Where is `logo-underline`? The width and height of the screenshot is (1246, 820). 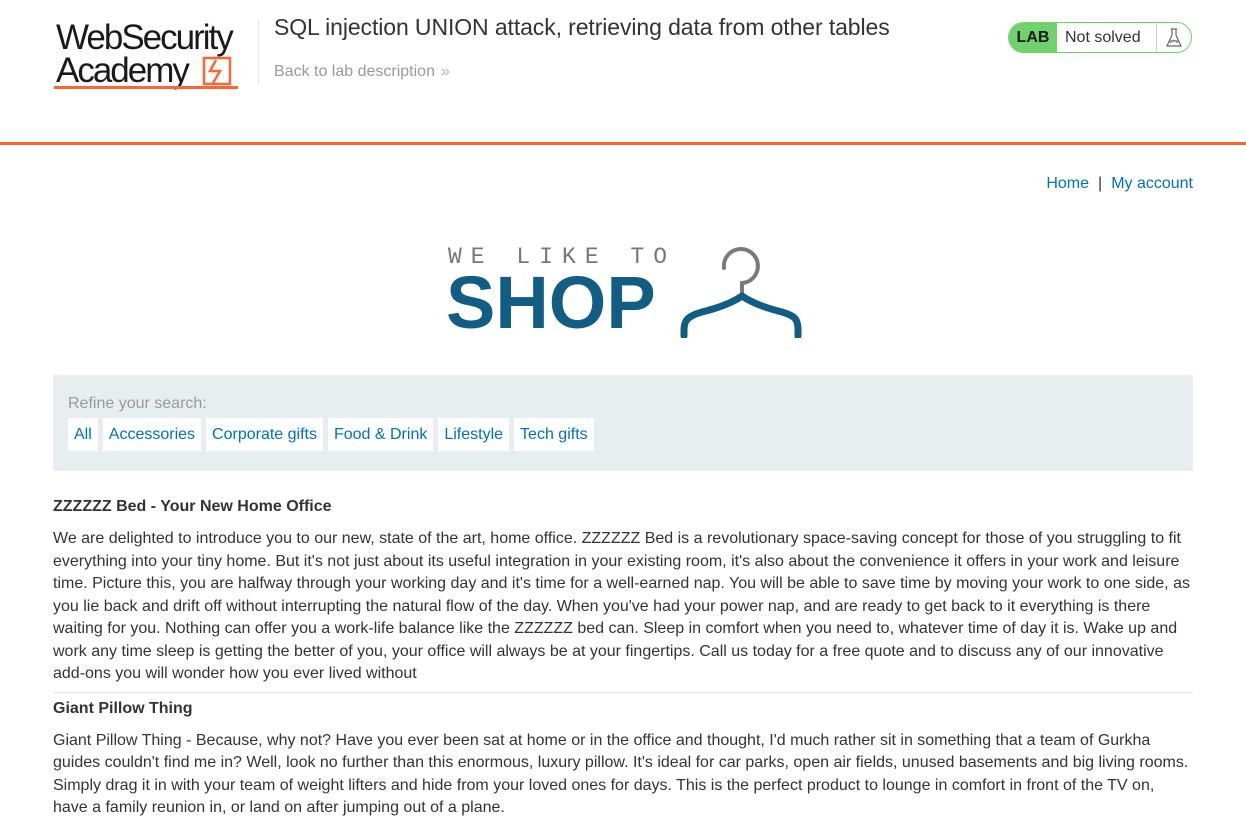 logo-underline is located at coordinates (146, 87).